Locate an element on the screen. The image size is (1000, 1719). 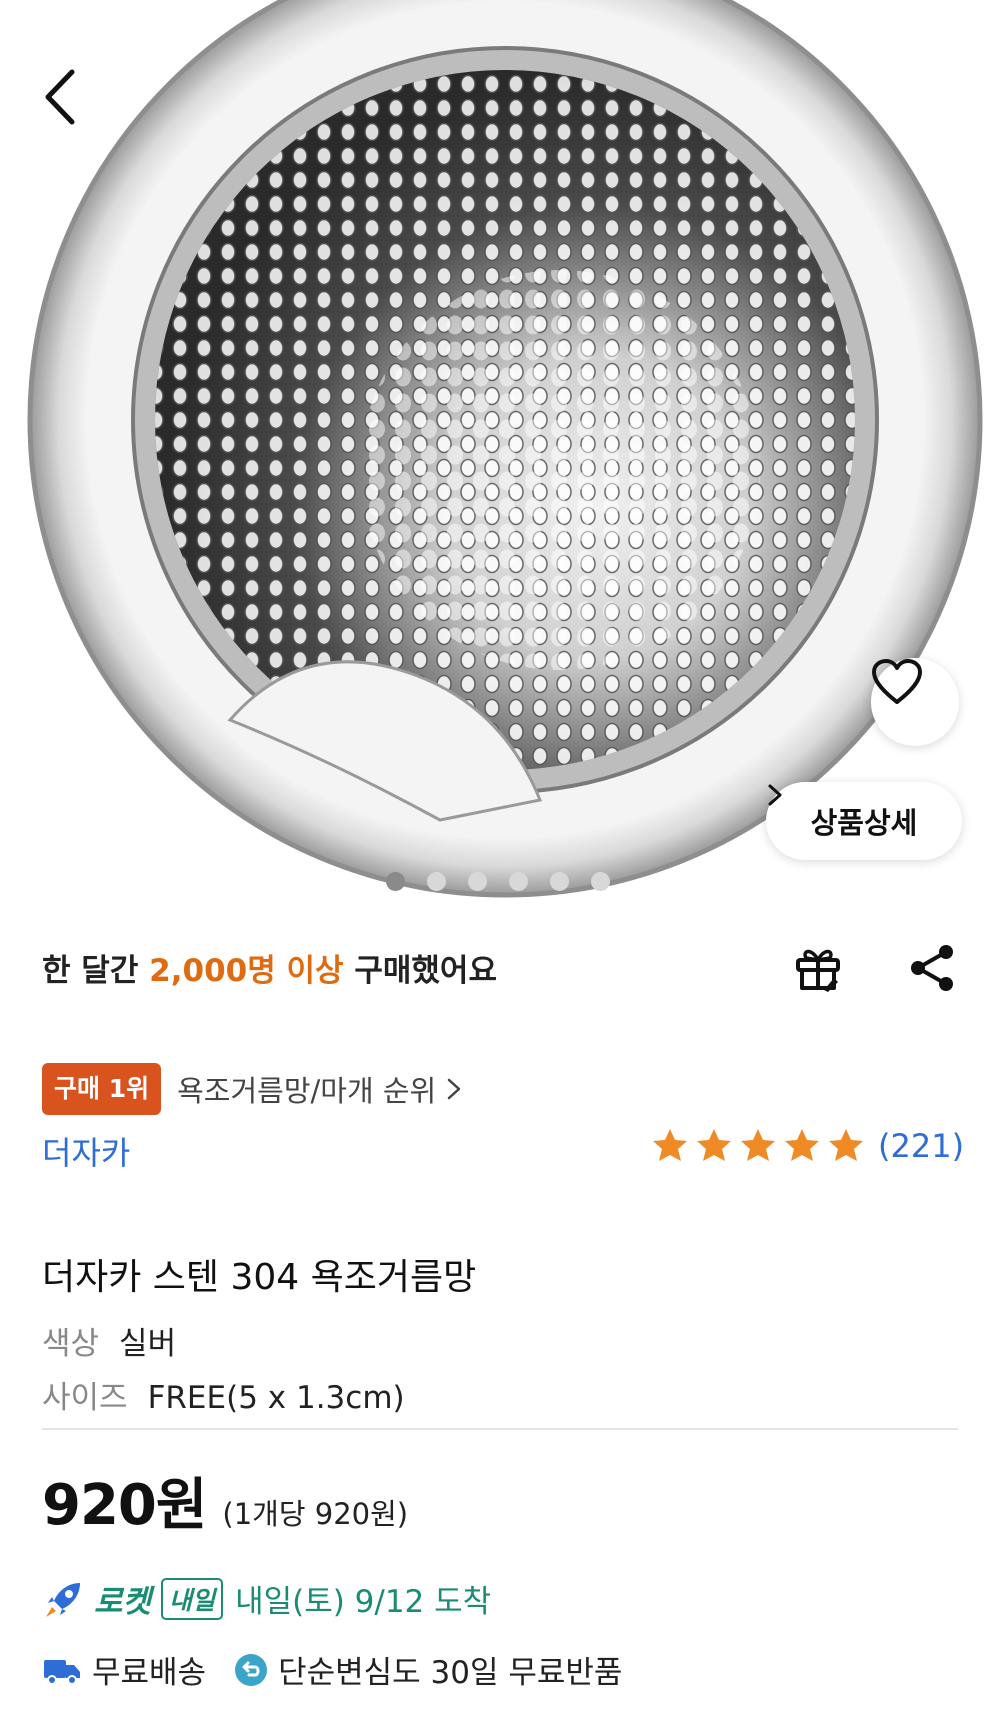
product-detail-button: 상품상세 is located at coordinates (864, 821).